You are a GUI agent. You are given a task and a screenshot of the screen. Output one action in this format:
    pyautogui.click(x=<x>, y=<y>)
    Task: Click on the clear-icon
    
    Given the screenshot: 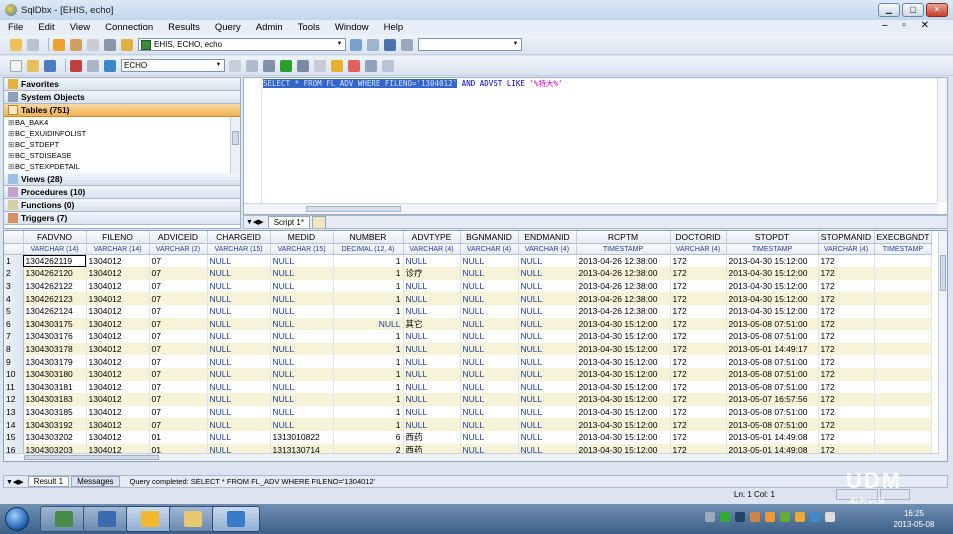 What is the action you would take?
    pyautogui.click(x=354, y=65)
    